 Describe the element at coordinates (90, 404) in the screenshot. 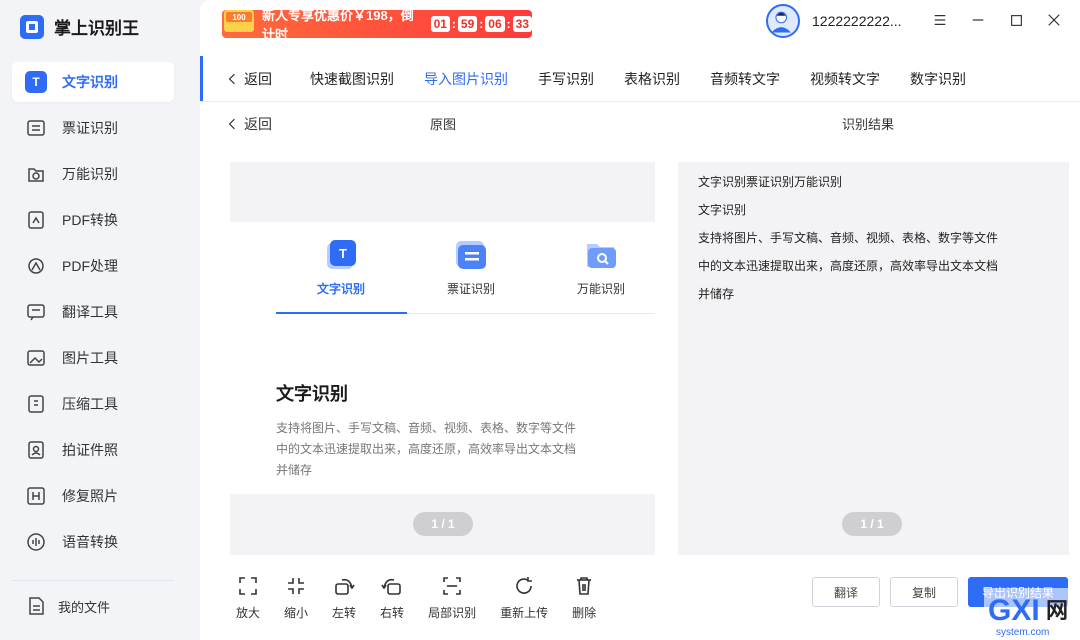

I see `sidebar-item-label: 压缩工具` at that location.